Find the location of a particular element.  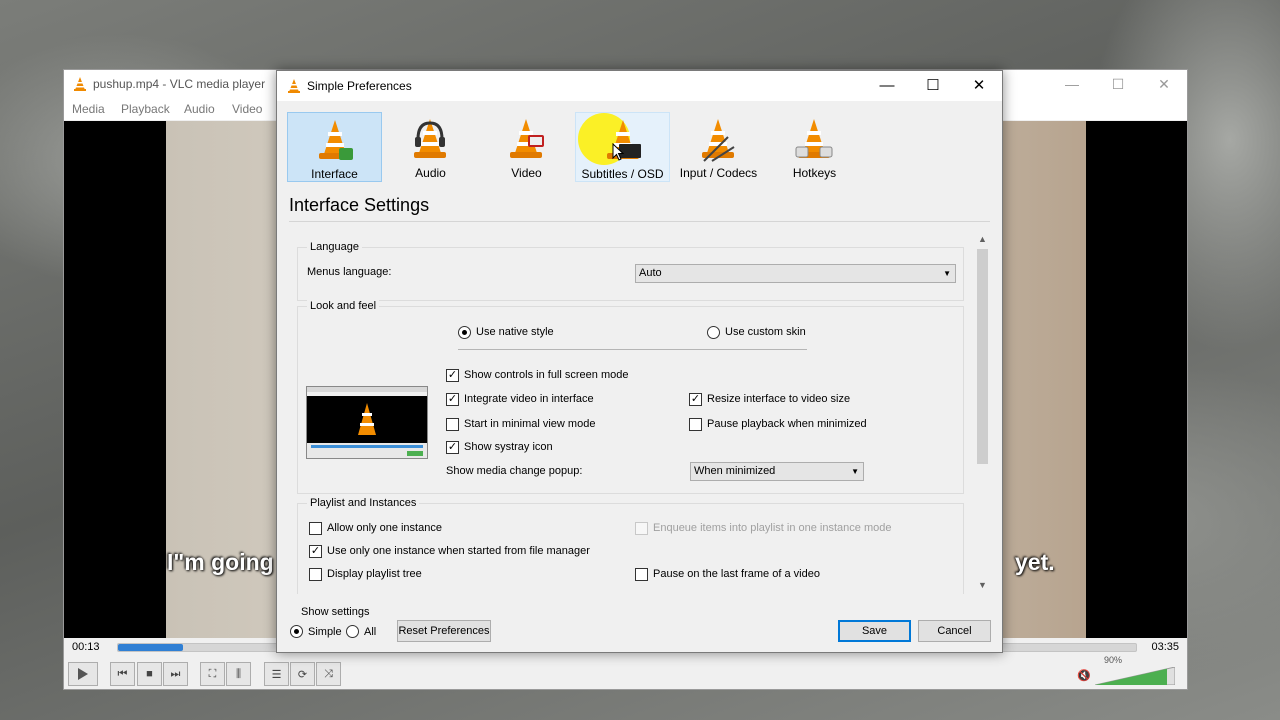

category-input-codecs: Input / Codecs is located at coordinates (718, 147).